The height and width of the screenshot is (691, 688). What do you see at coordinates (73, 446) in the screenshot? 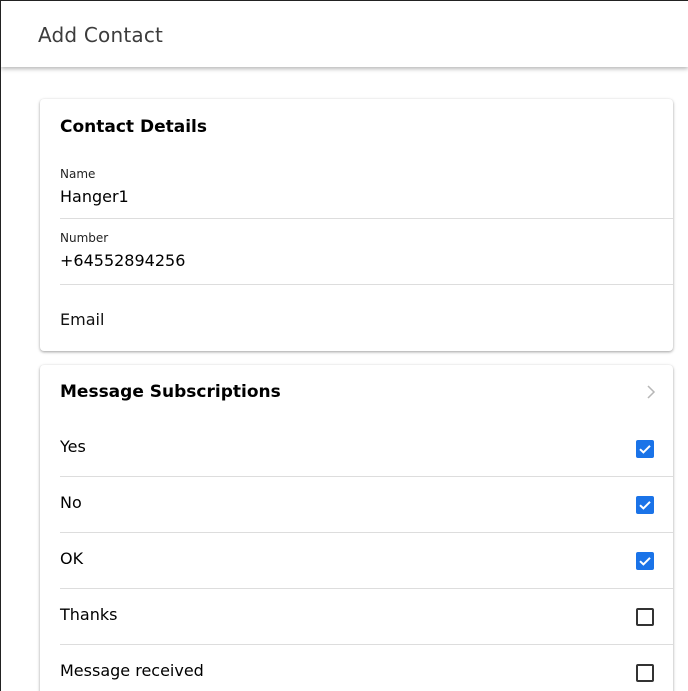
I see `subscription-label: Yes` at bounding box center [73, 446].